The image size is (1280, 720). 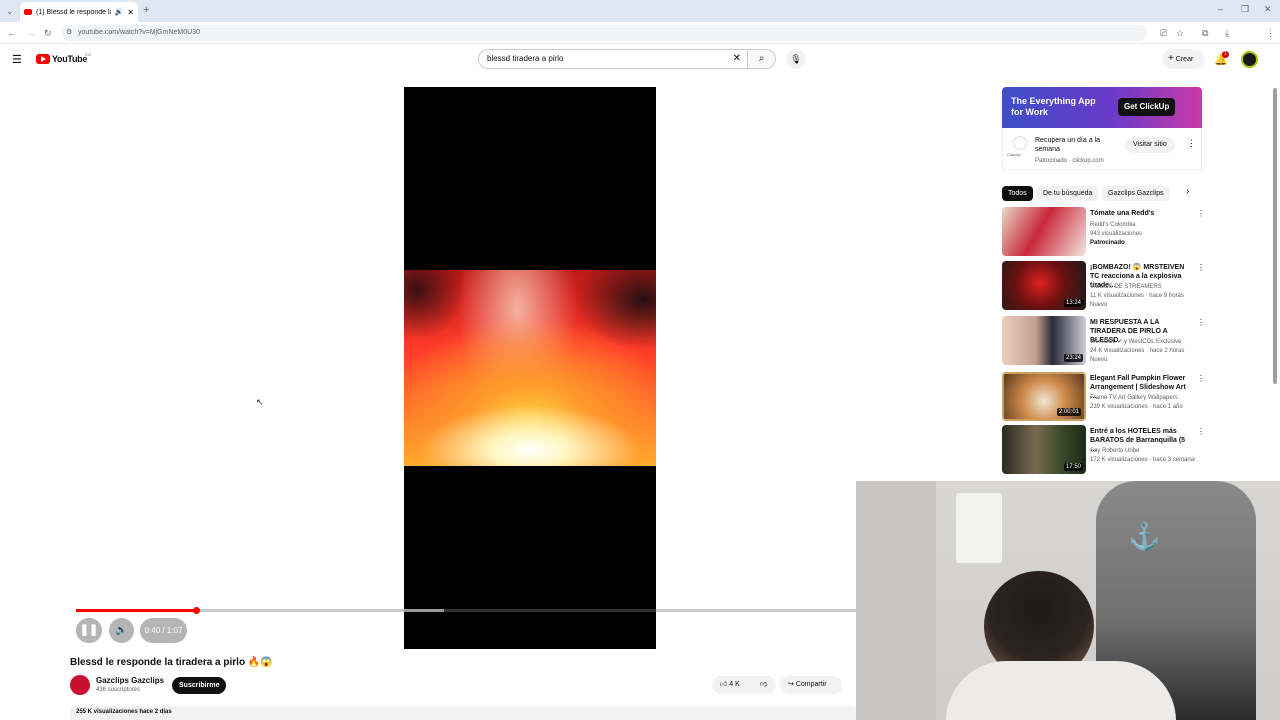 I want to click on subscriber-count: 436 suscriptores, so click(x=118, y=690).